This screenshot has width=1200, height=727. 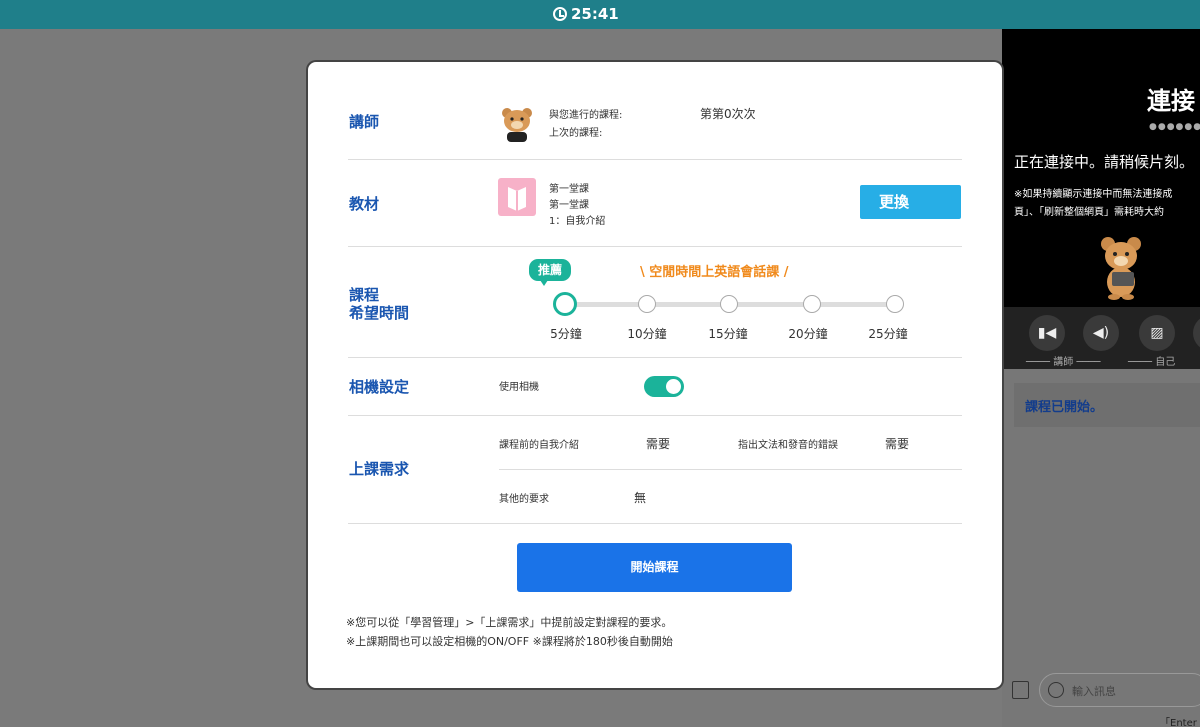 What do you see at coordinates (1020, 690) in the screenshot?
I see `attach-file-icon` at bounding box center [1020, 690].